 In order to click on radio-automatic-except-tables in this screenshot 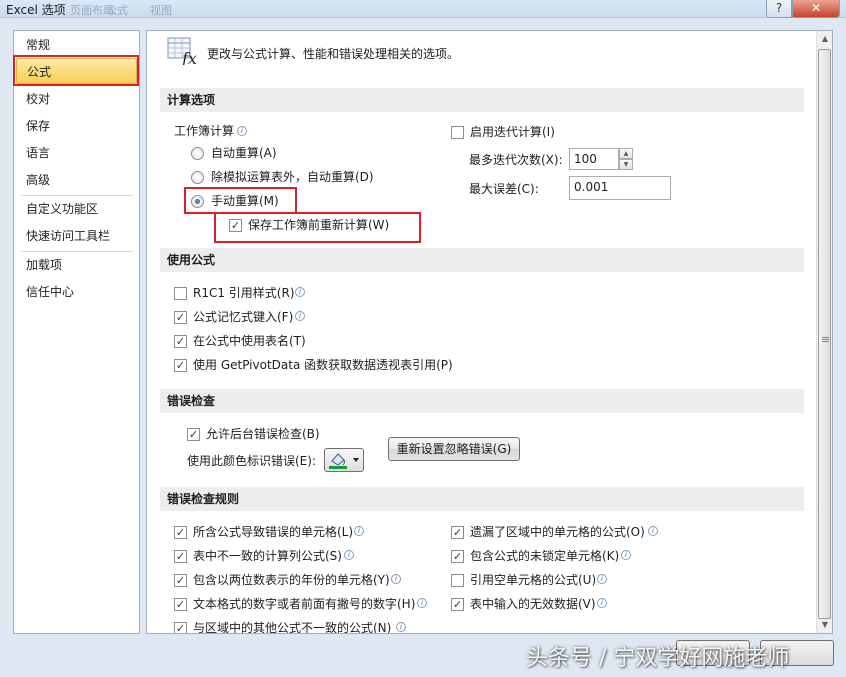, I will do `click(197, 177)`.